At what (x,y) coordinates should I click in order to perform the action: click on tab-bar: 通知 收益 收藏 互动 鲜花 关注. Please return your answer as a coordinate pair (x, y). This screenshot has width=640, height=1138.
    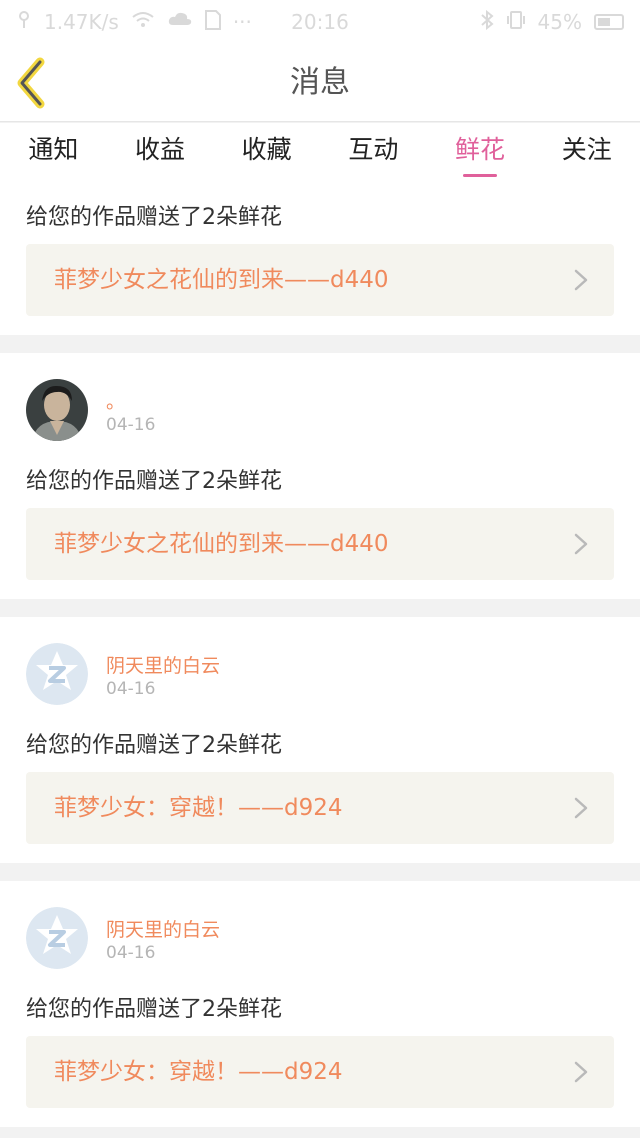
    Looking at the image, I should click on (320, 152).